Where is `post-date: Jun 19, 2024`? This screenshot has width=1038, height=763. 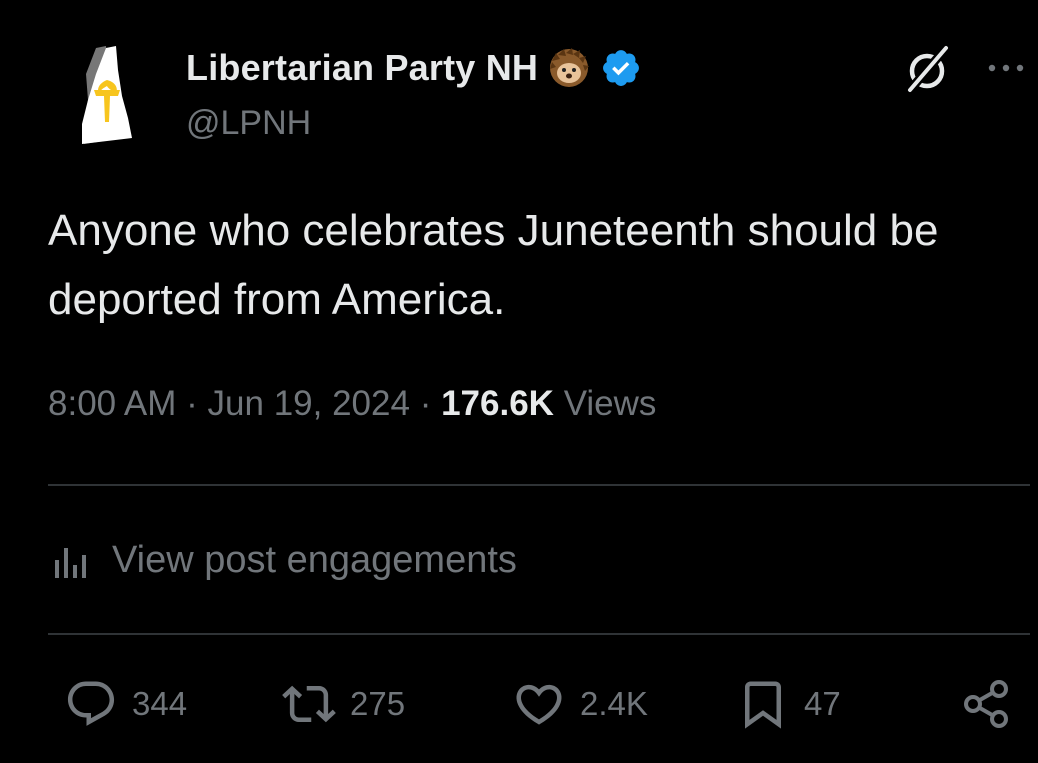
post-date: Jun 19, 2024 is located at coordinates (309, 403).